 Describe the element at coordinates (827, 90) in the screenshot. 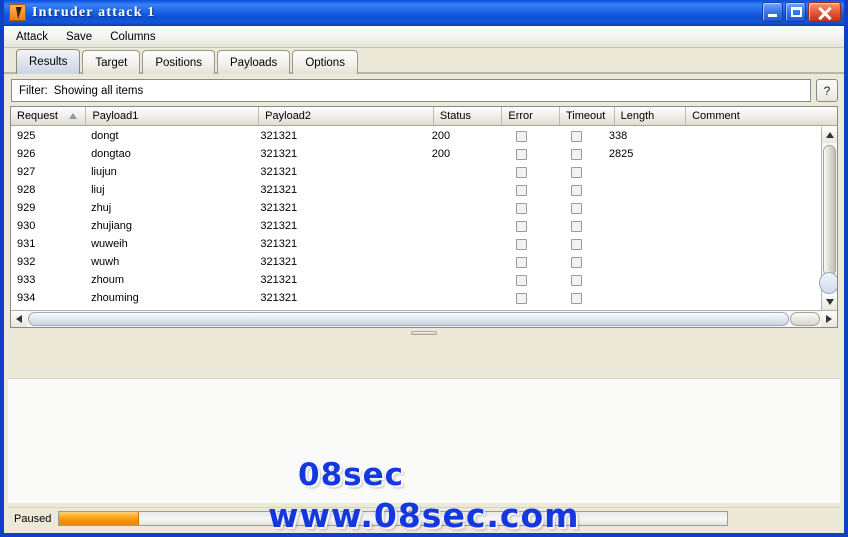

I see `help-button: ?` at that location.